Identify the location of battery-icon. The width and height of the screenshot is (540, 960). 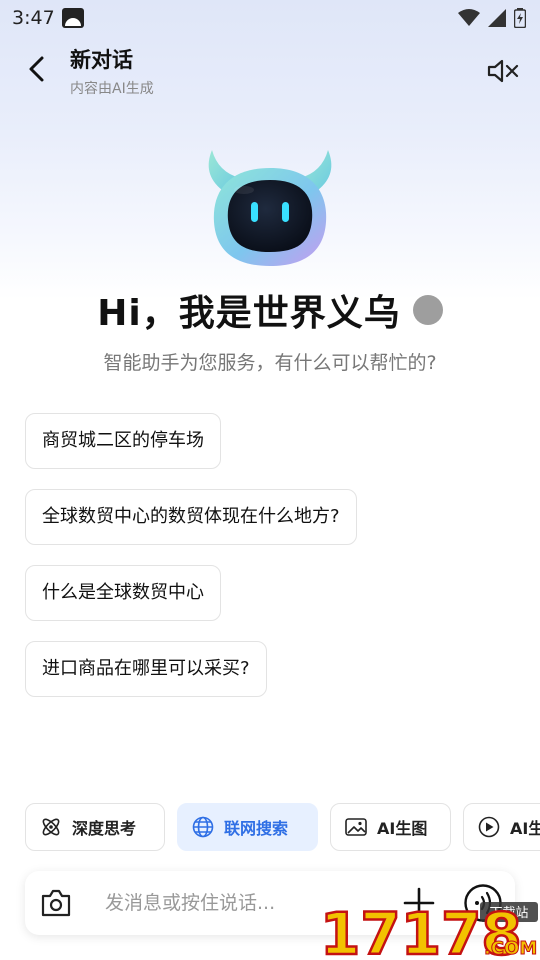
(520, 18).